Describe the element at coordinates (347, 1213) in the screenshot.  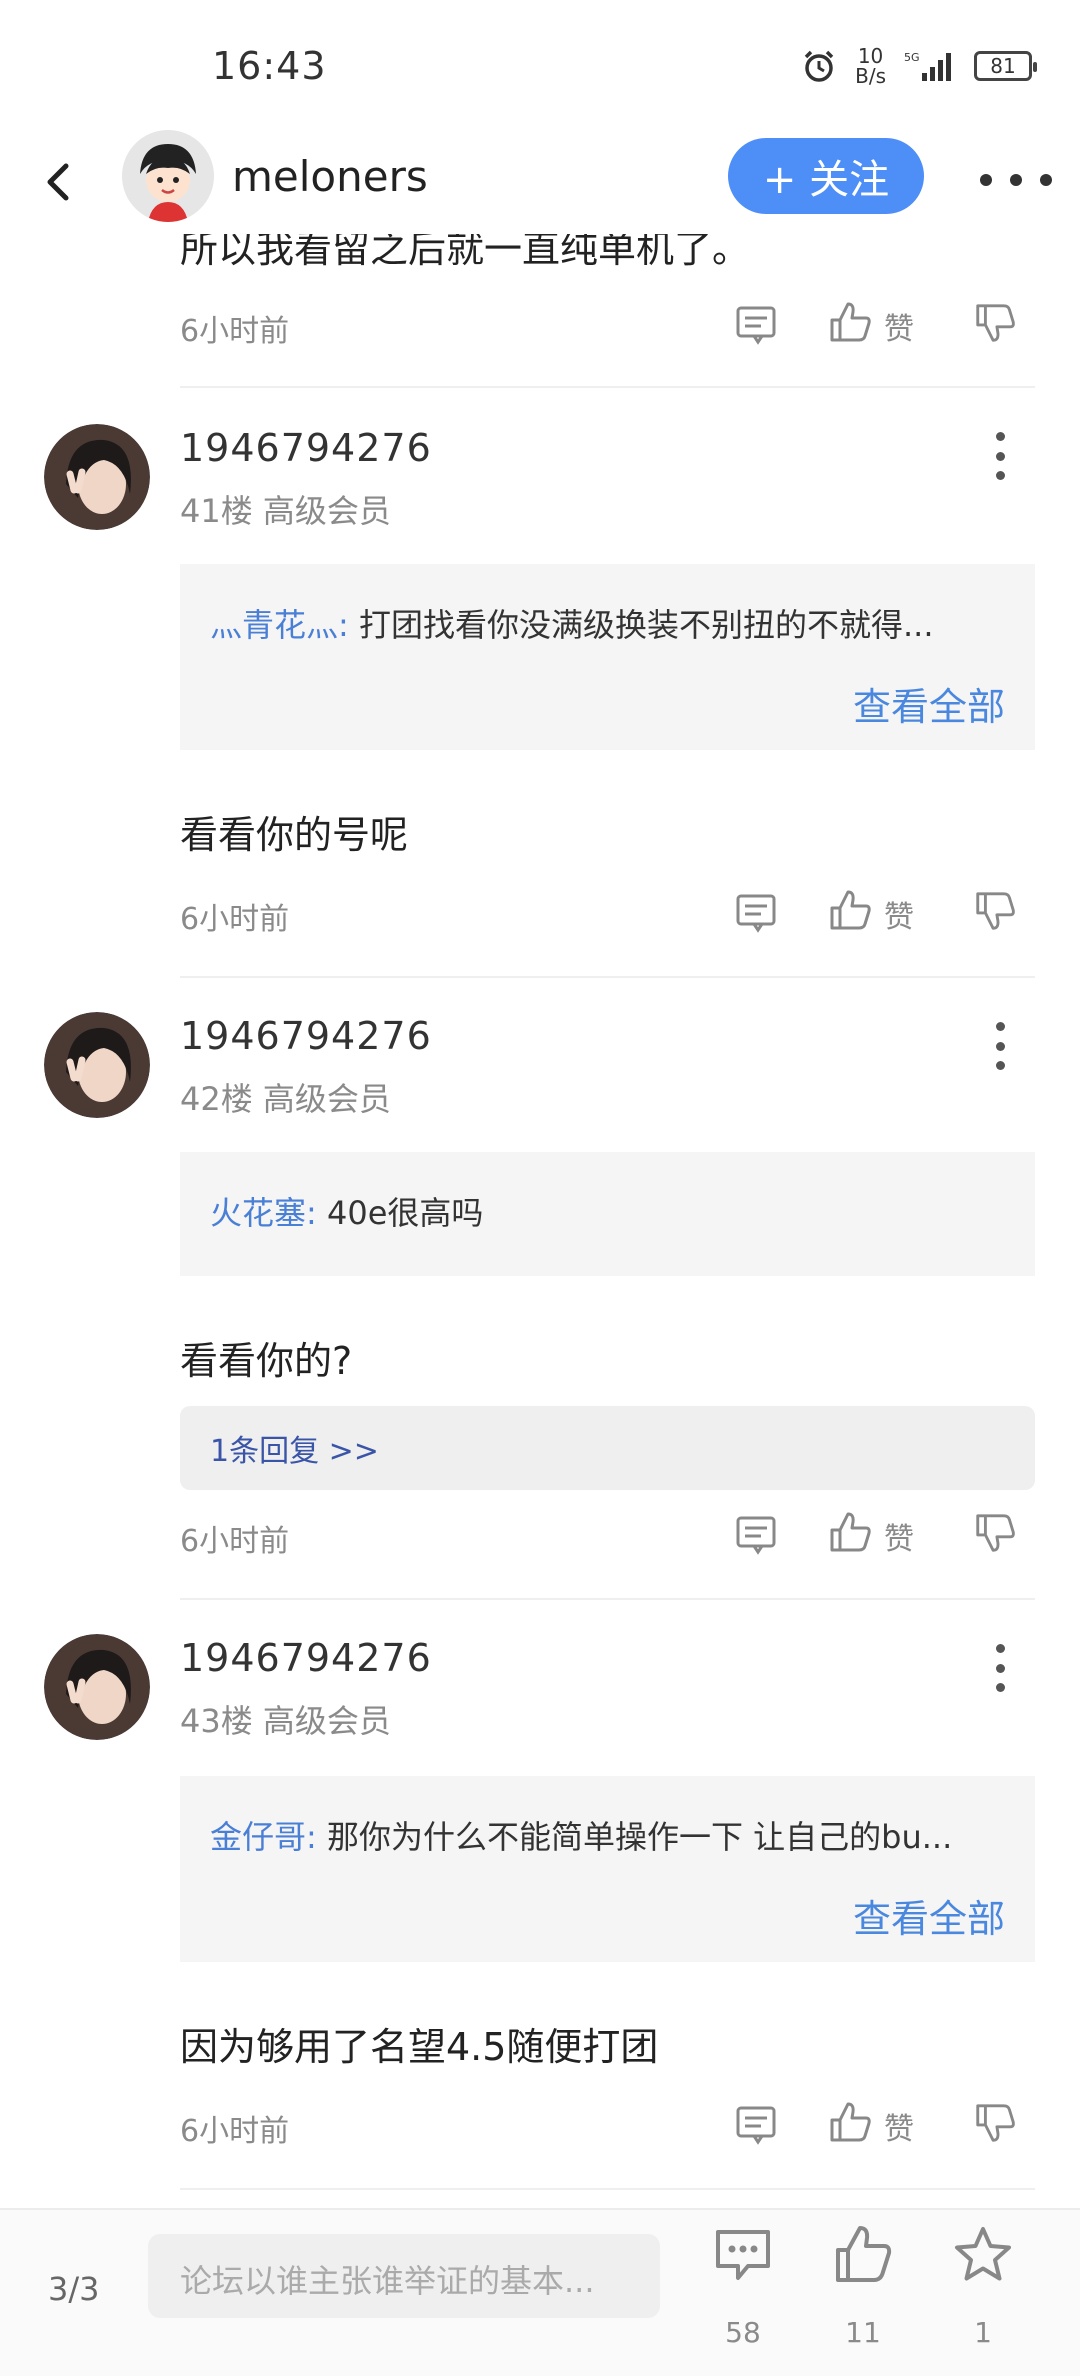
I see `quote-line: 火花塞: 40e很高吗` at that location.